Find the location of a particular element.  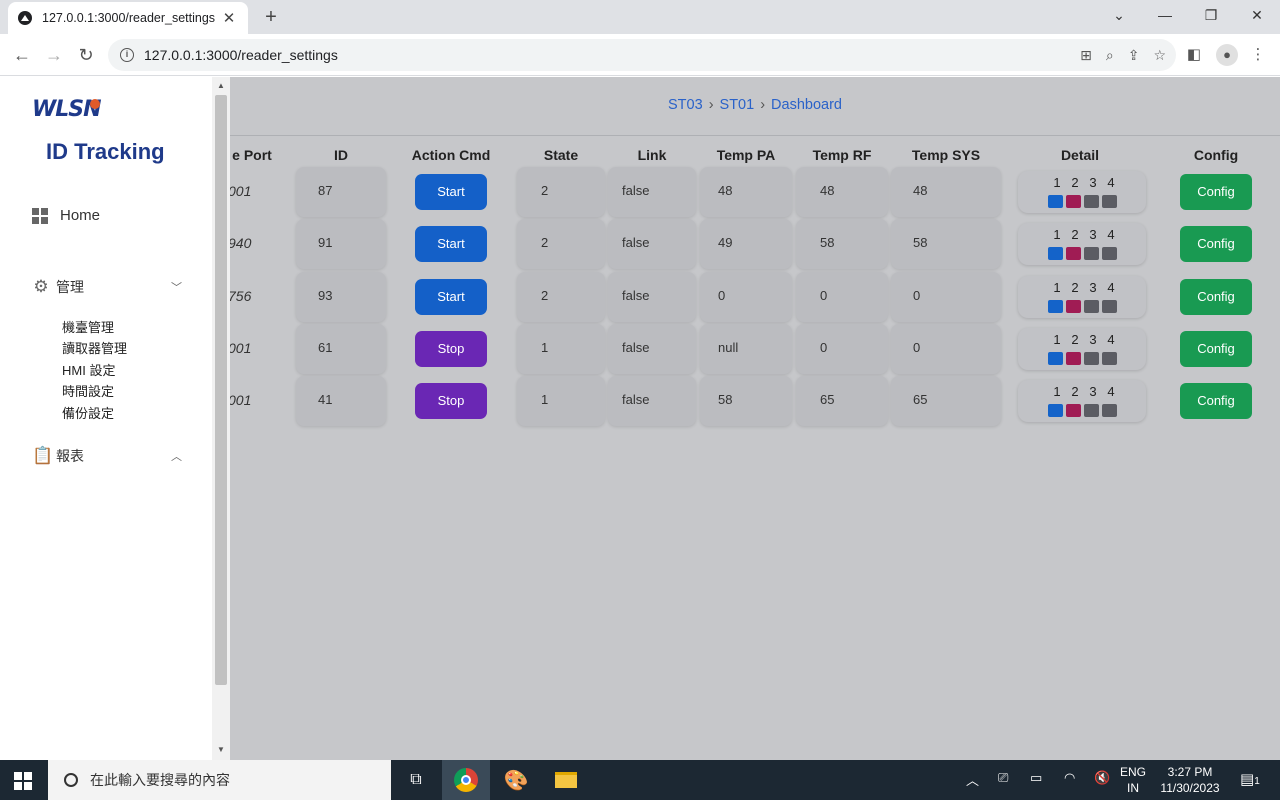

back-icon: ← is located at coordinates (22, 55).